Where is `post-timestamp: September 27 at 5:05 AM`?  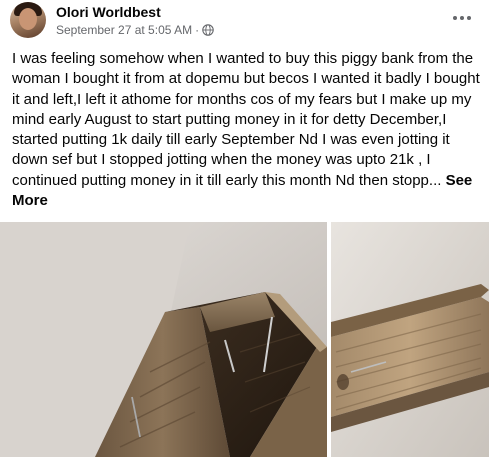
post-timestamp: September 27 at 5:05 AM is located at coordinates (124, 30).